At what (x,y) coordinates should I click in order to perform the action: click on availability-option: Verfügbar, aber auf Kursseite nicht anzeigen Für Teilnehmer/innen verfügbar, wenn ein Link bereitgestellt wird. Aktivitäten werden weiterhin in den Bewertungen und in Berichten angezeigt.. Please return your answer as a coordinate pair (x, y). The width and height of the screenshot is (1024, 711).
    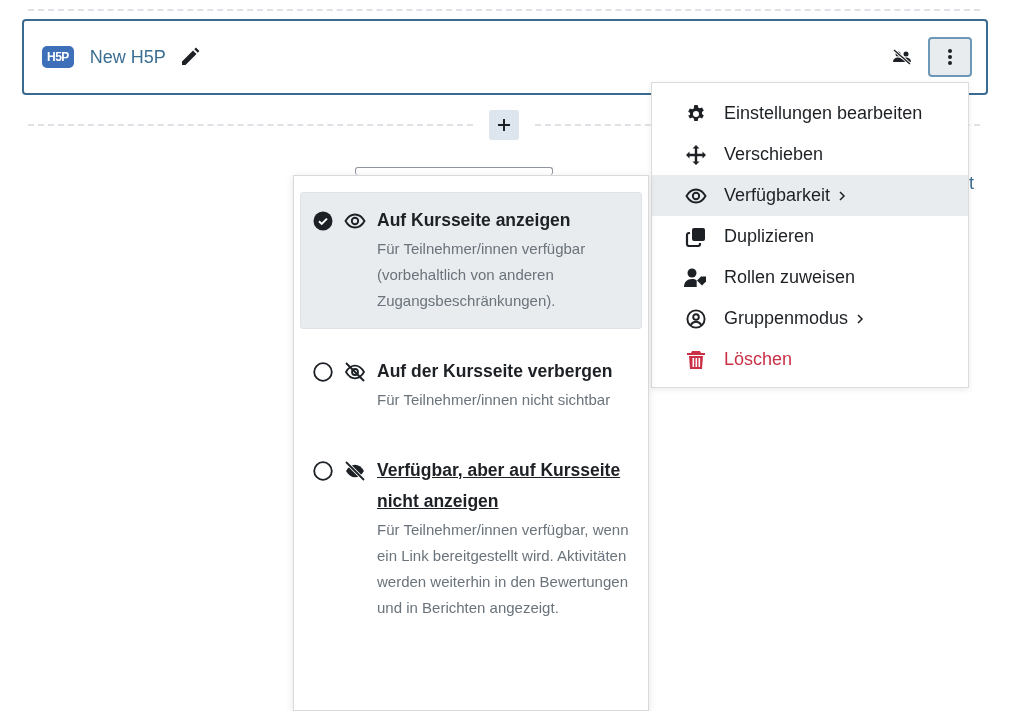
    Looking at the image, I should click on (471, 539).